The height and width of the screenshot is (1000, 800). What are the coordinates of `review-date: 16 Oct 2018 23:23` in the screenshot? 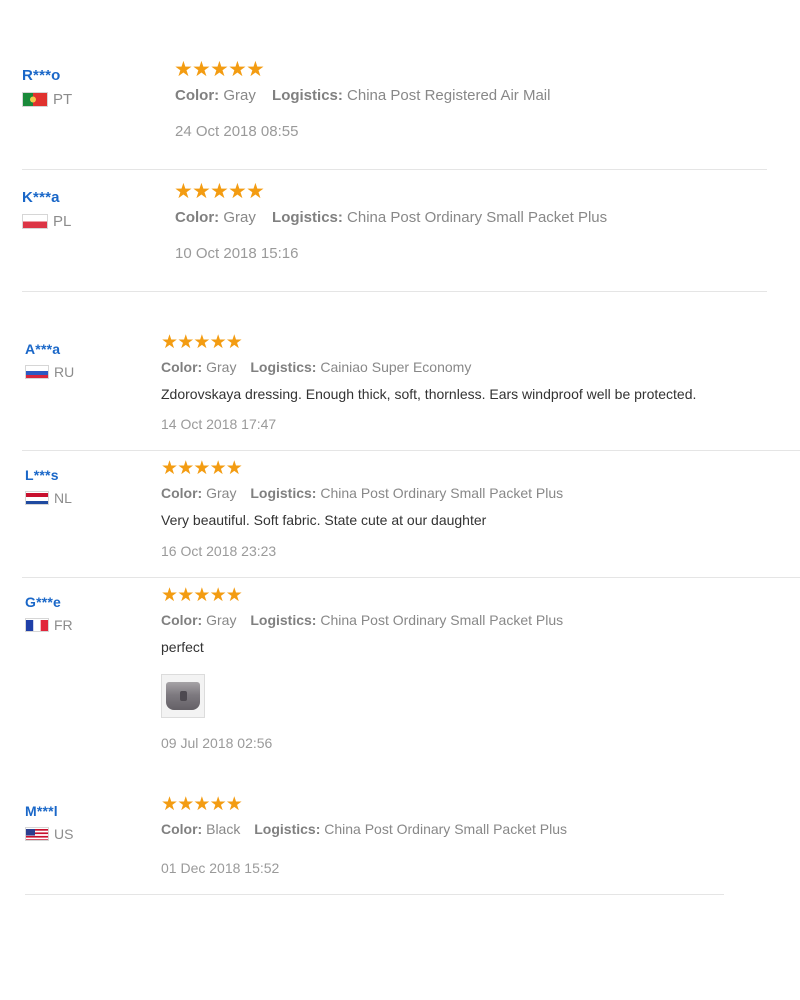 It's located at (219, 551).